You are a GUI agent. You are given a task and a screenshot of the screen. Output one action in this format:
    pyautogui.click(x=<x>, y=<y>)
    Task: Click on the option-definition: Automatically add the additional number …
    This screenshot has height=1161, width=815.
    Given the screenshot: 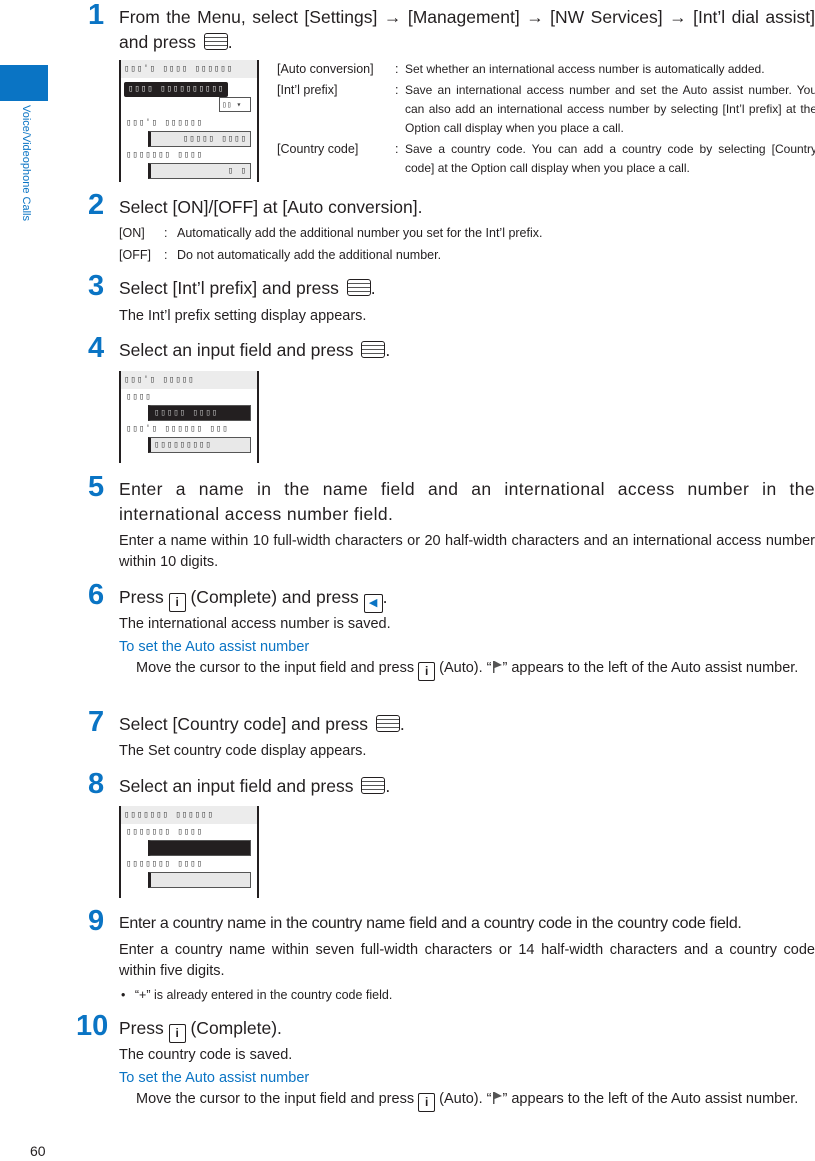 What is the action you would take?
    pyautogui.click(x=360, y=233)
    